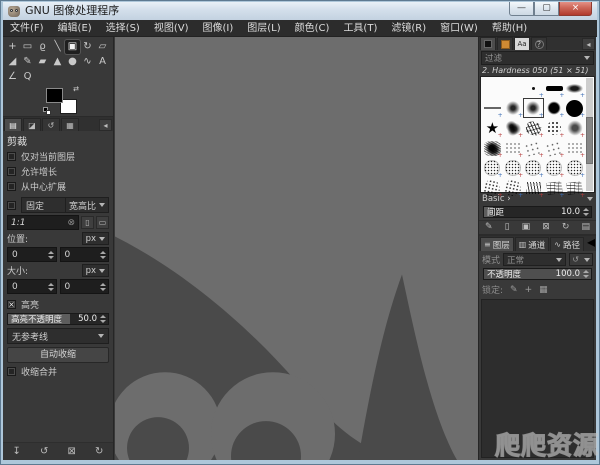 The height and width of the screenshot is (465, 600). I want to click on checkbox-highlight: × 高亮, so click(58, 303).